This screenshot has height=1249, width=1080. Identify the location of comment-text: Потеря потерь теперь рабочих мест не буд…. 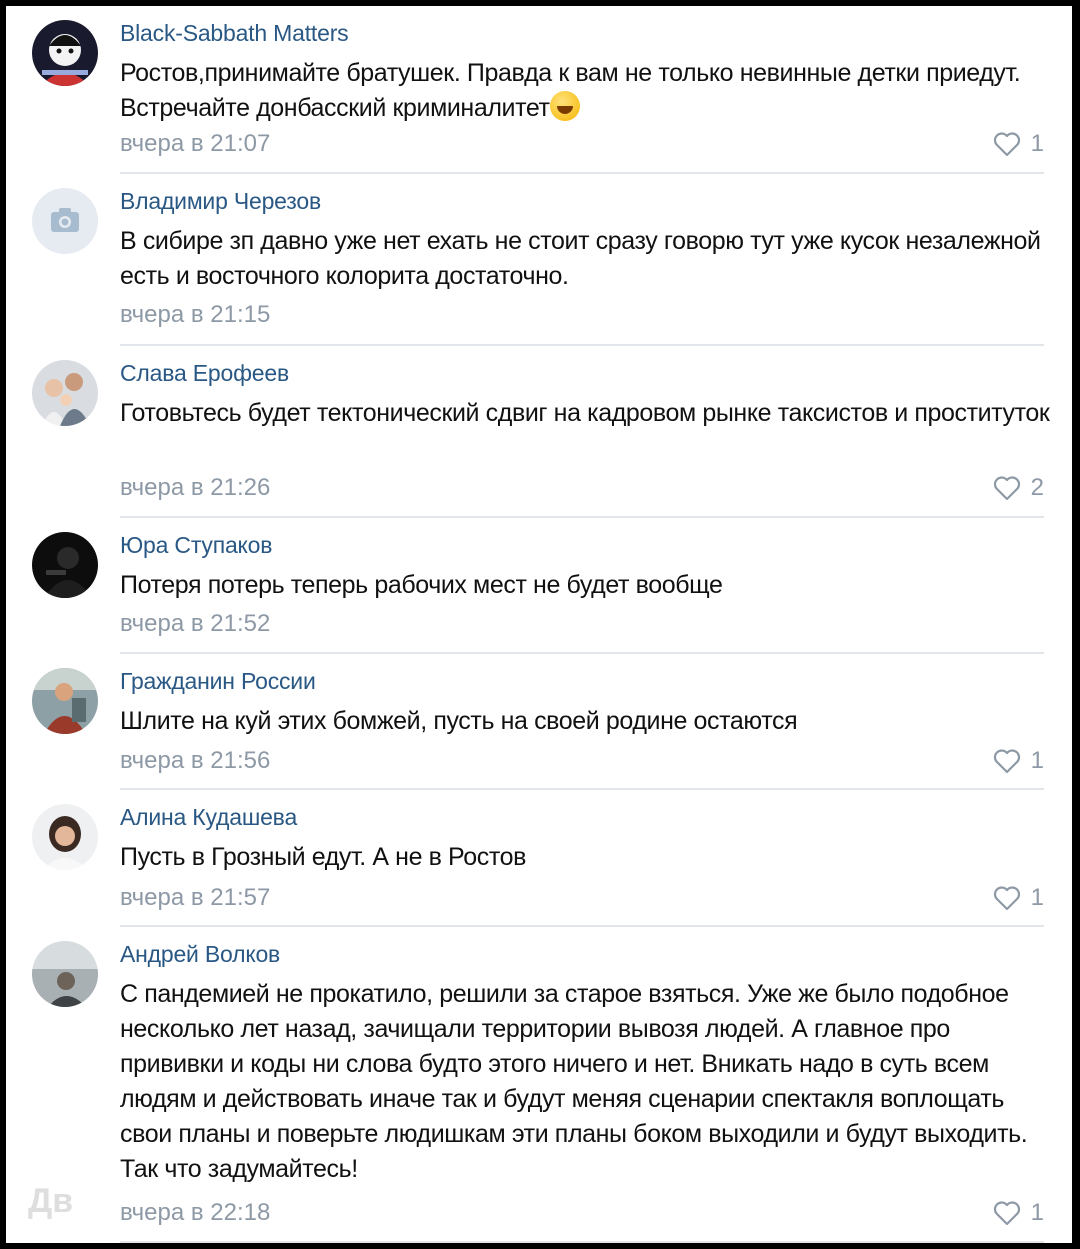
(421, 585).